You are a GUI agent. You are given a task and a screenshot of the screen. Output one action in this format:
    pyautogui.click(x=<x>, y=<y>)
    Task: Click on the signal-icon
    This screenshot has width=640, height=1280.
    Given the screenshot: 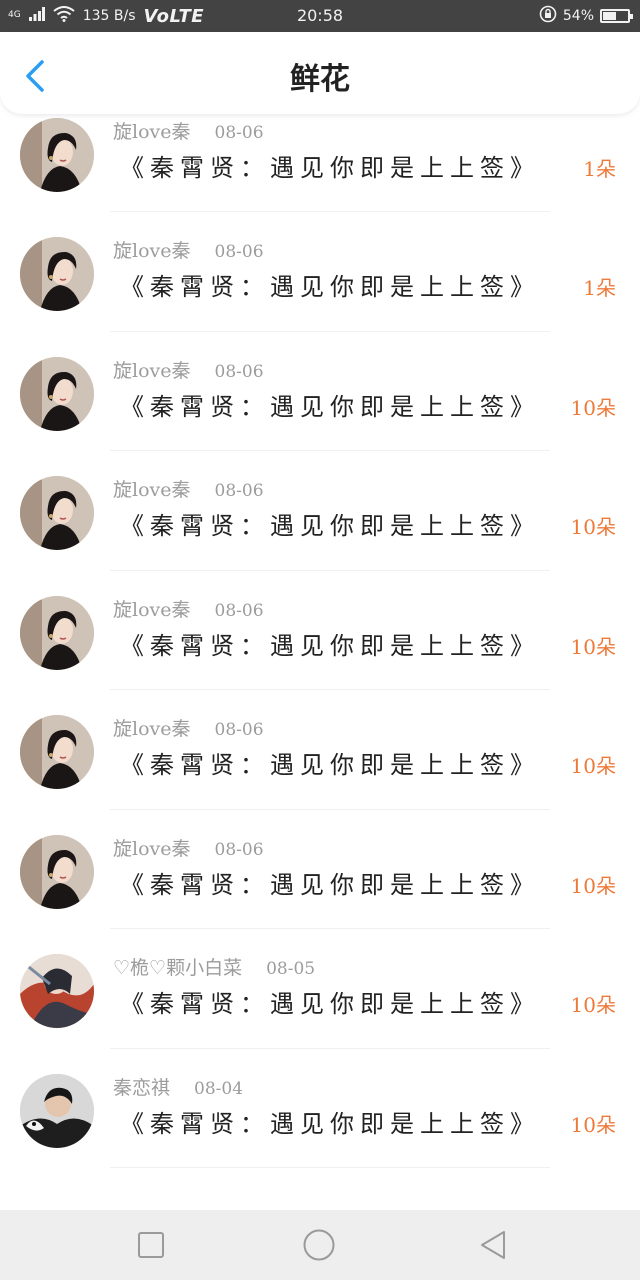 What is the action you would take?
    pyautogui.click(x=36, y=16)
    